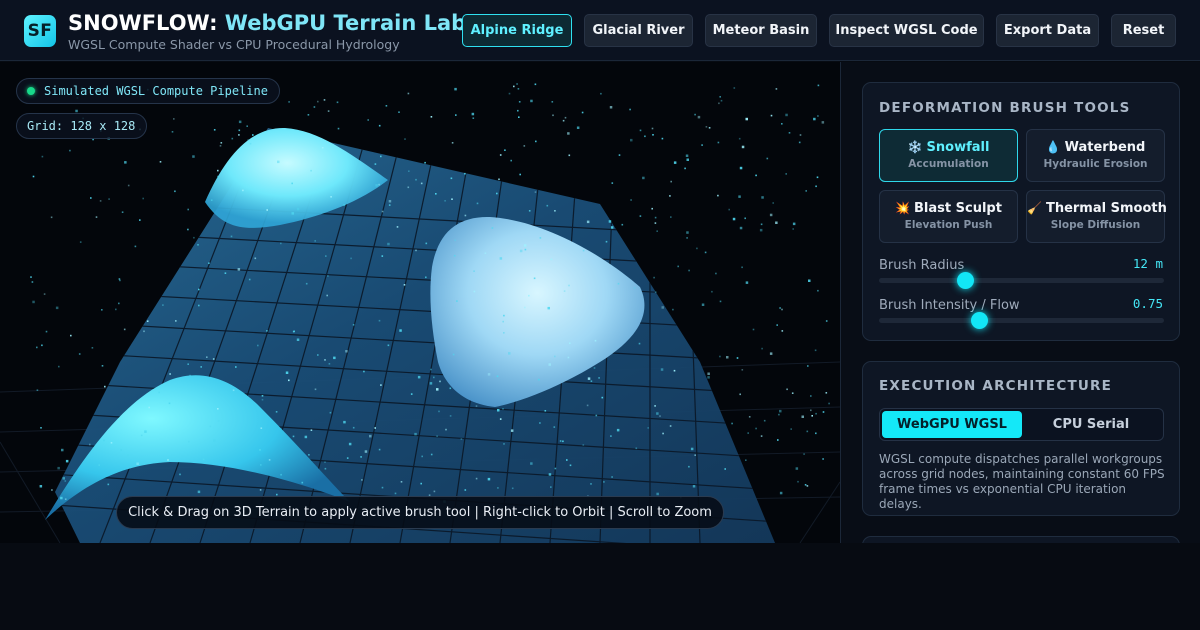 The width and height of the screenshot is (1200, 630). Describe the element at coordinates (638, 30) in the screenshot. I see `preset-glacial-river-button: Glacial River` at that location.